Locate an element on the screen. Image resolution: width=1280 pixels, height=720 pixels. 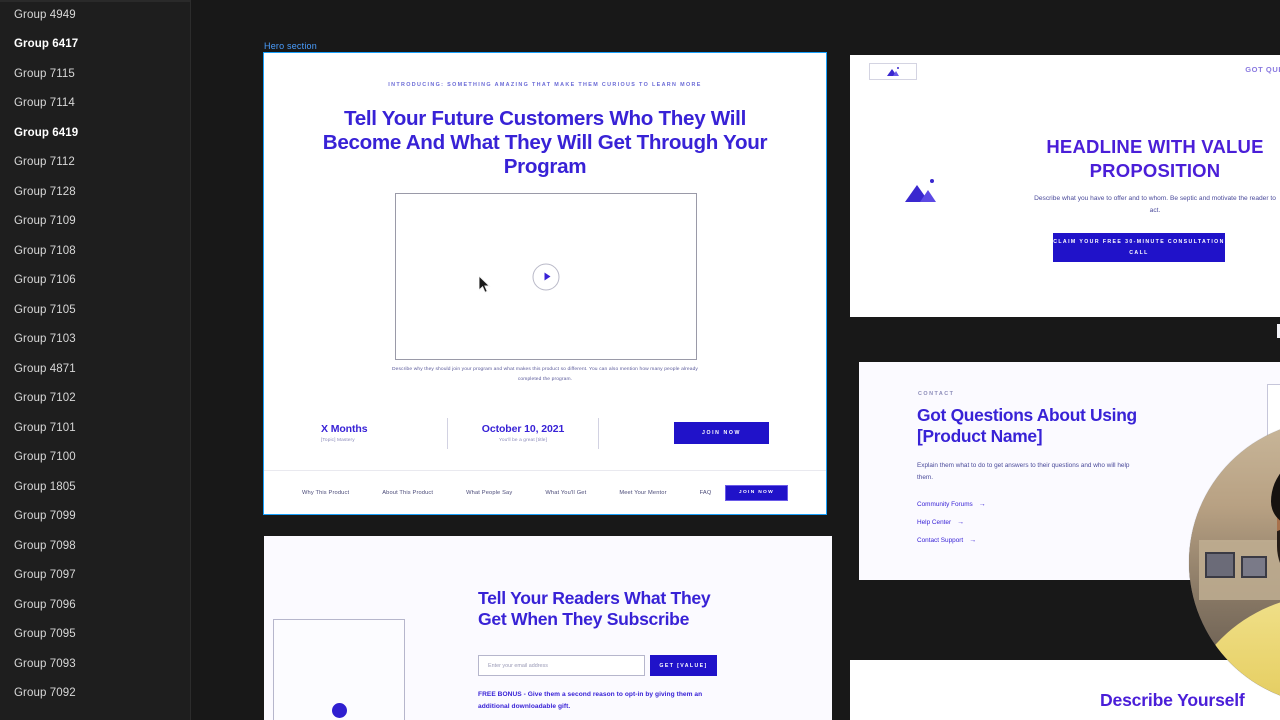
subscribe-form: Enter your email address GET [VALUE] is located at coordinates (597, 665).